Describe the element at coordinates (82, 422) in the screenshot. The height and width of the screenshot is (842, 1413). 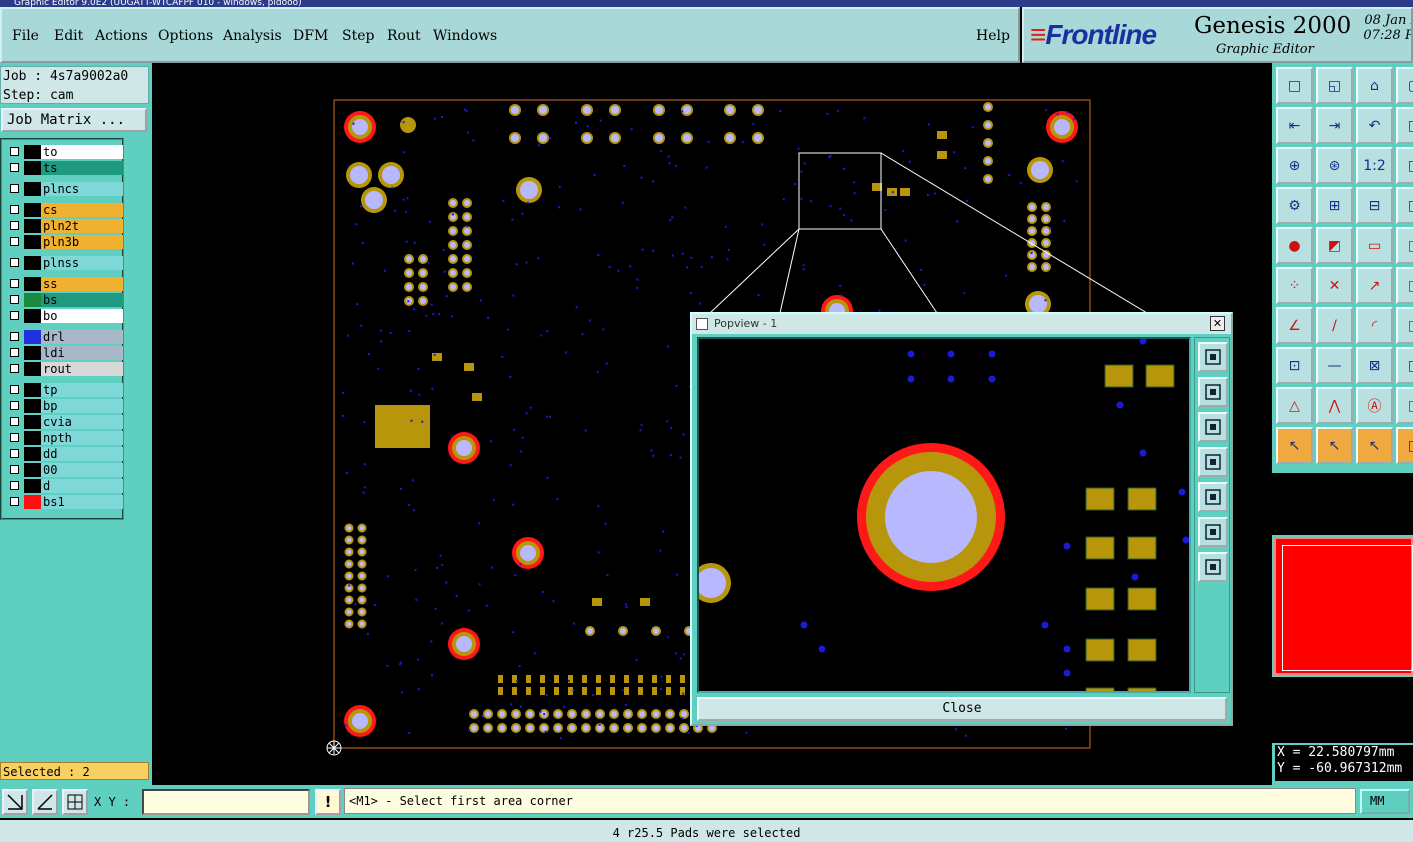
I see `layer-name: cvia` at that location.